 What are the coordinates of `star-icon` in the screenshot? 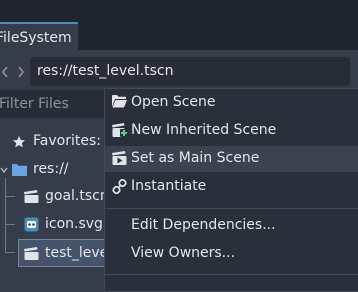 It's located at (19, 142).